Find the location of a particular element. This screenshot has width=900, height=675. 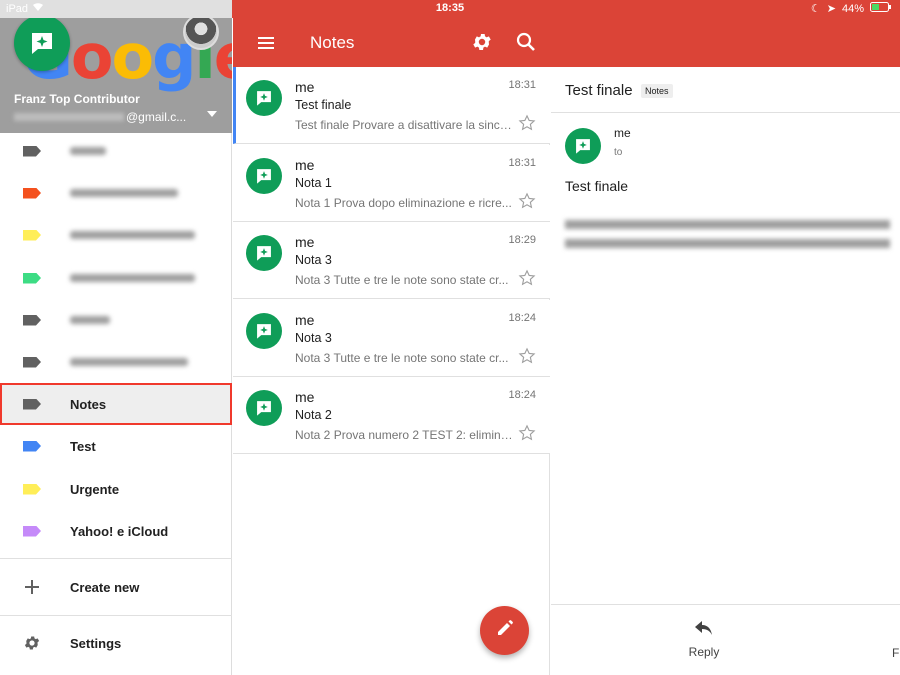

profile-avatar is located at coordinates (201, 32).